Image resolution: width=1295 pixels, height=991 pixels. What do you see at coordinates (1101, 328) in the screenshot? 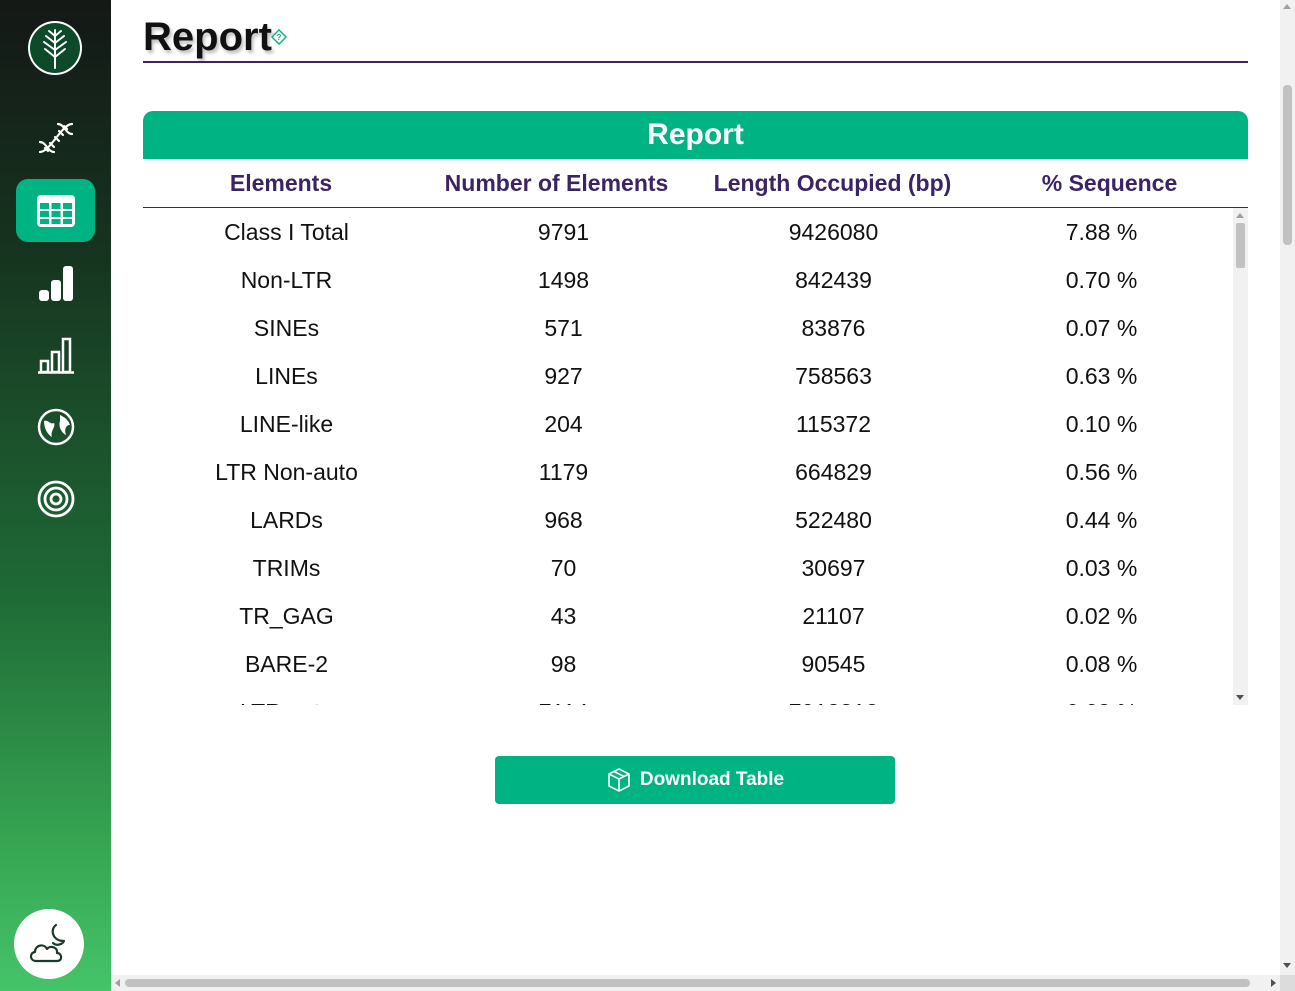
I see `cell-sequence: 0.07 %` at bounding box center [1101, 328].